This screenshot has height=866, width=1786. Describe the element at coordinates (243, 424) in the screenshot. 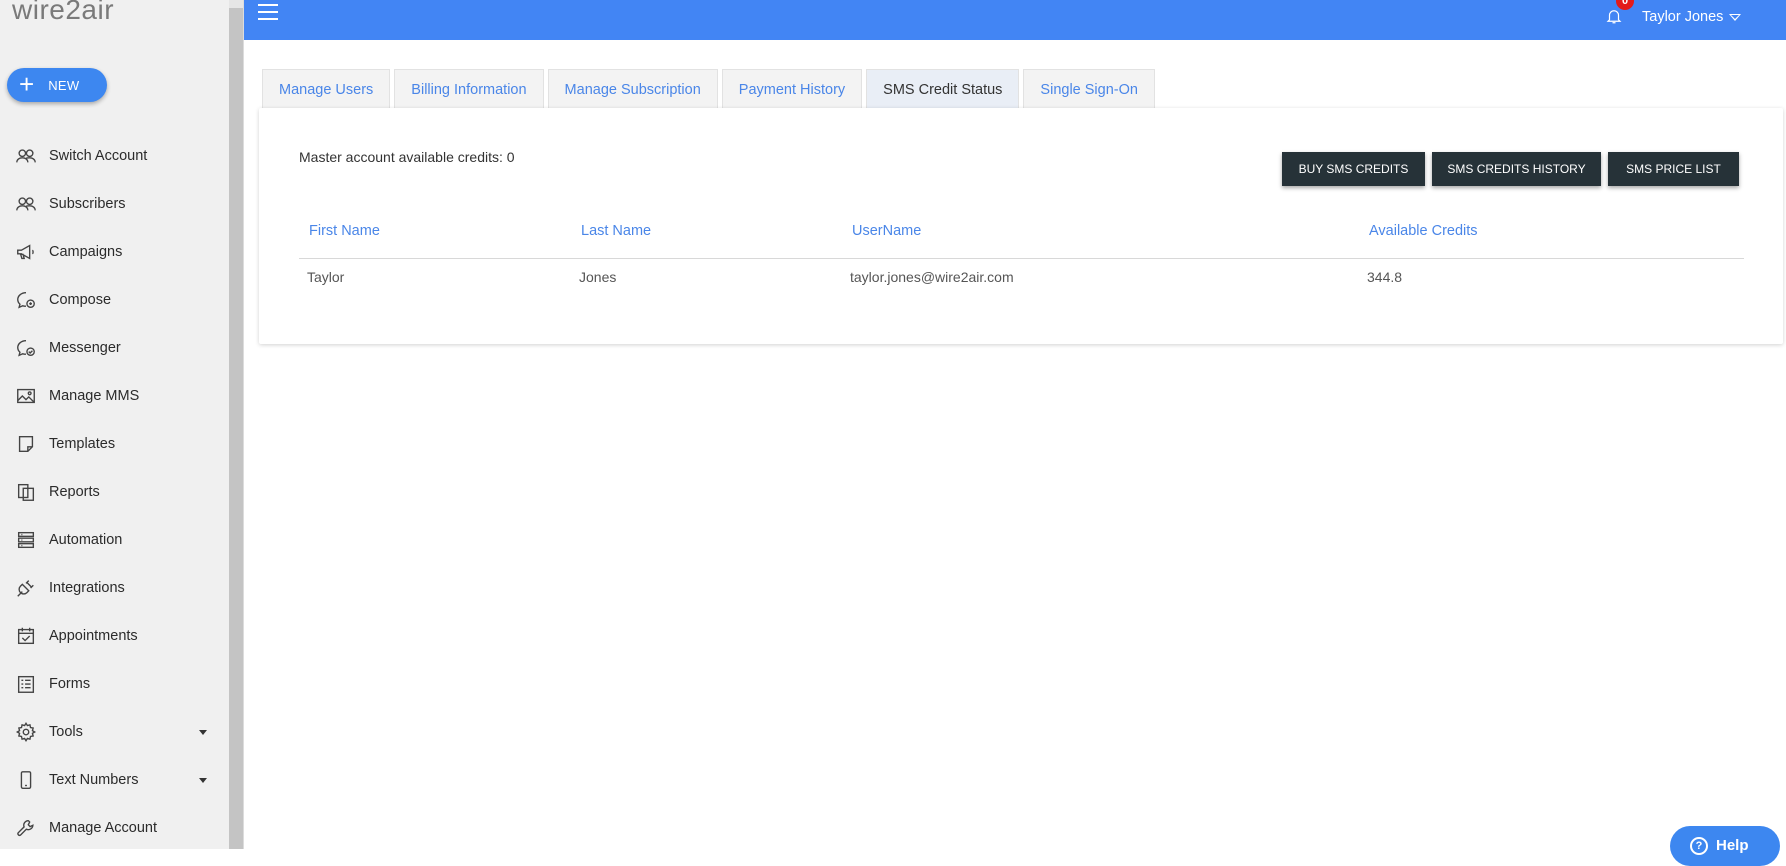

I see `divider` at that location.